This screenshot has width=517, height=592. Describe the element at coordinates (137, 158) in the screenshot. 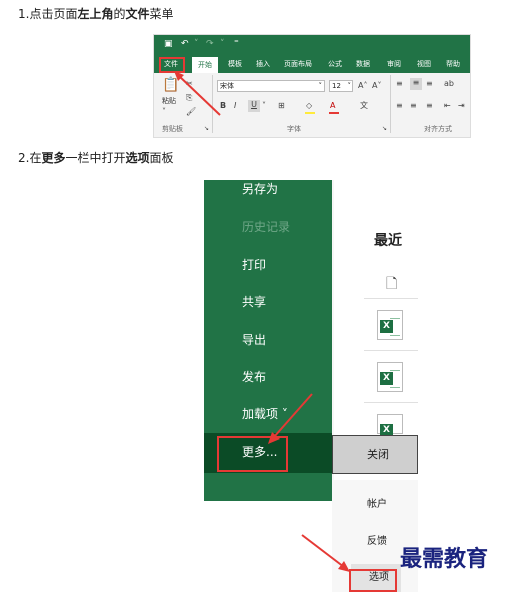

I see `step-2-bold-2: 选项` at that location.